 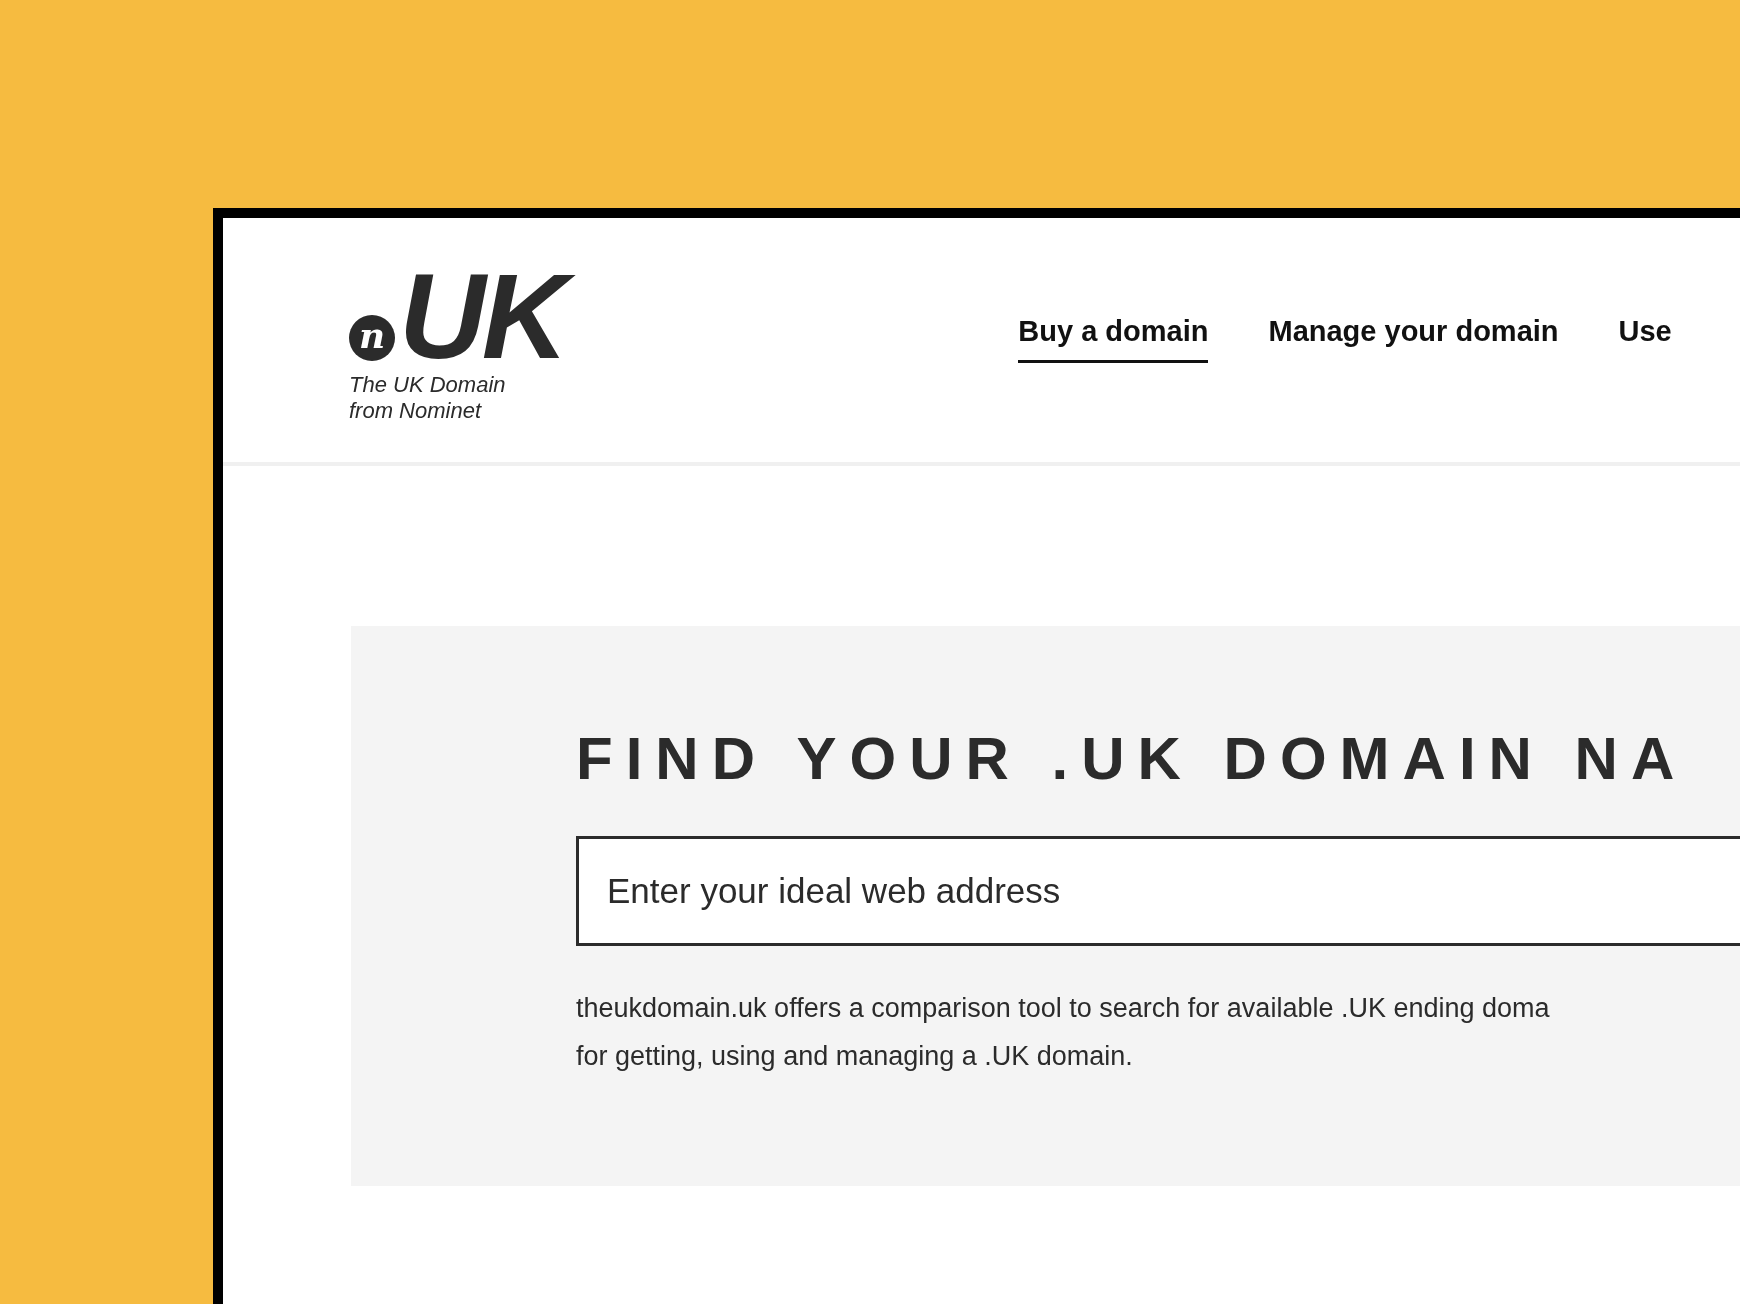 I want to click on page-heading: FIND YOUR .UK DOMAIN NA, so click(x=1132, y=759).